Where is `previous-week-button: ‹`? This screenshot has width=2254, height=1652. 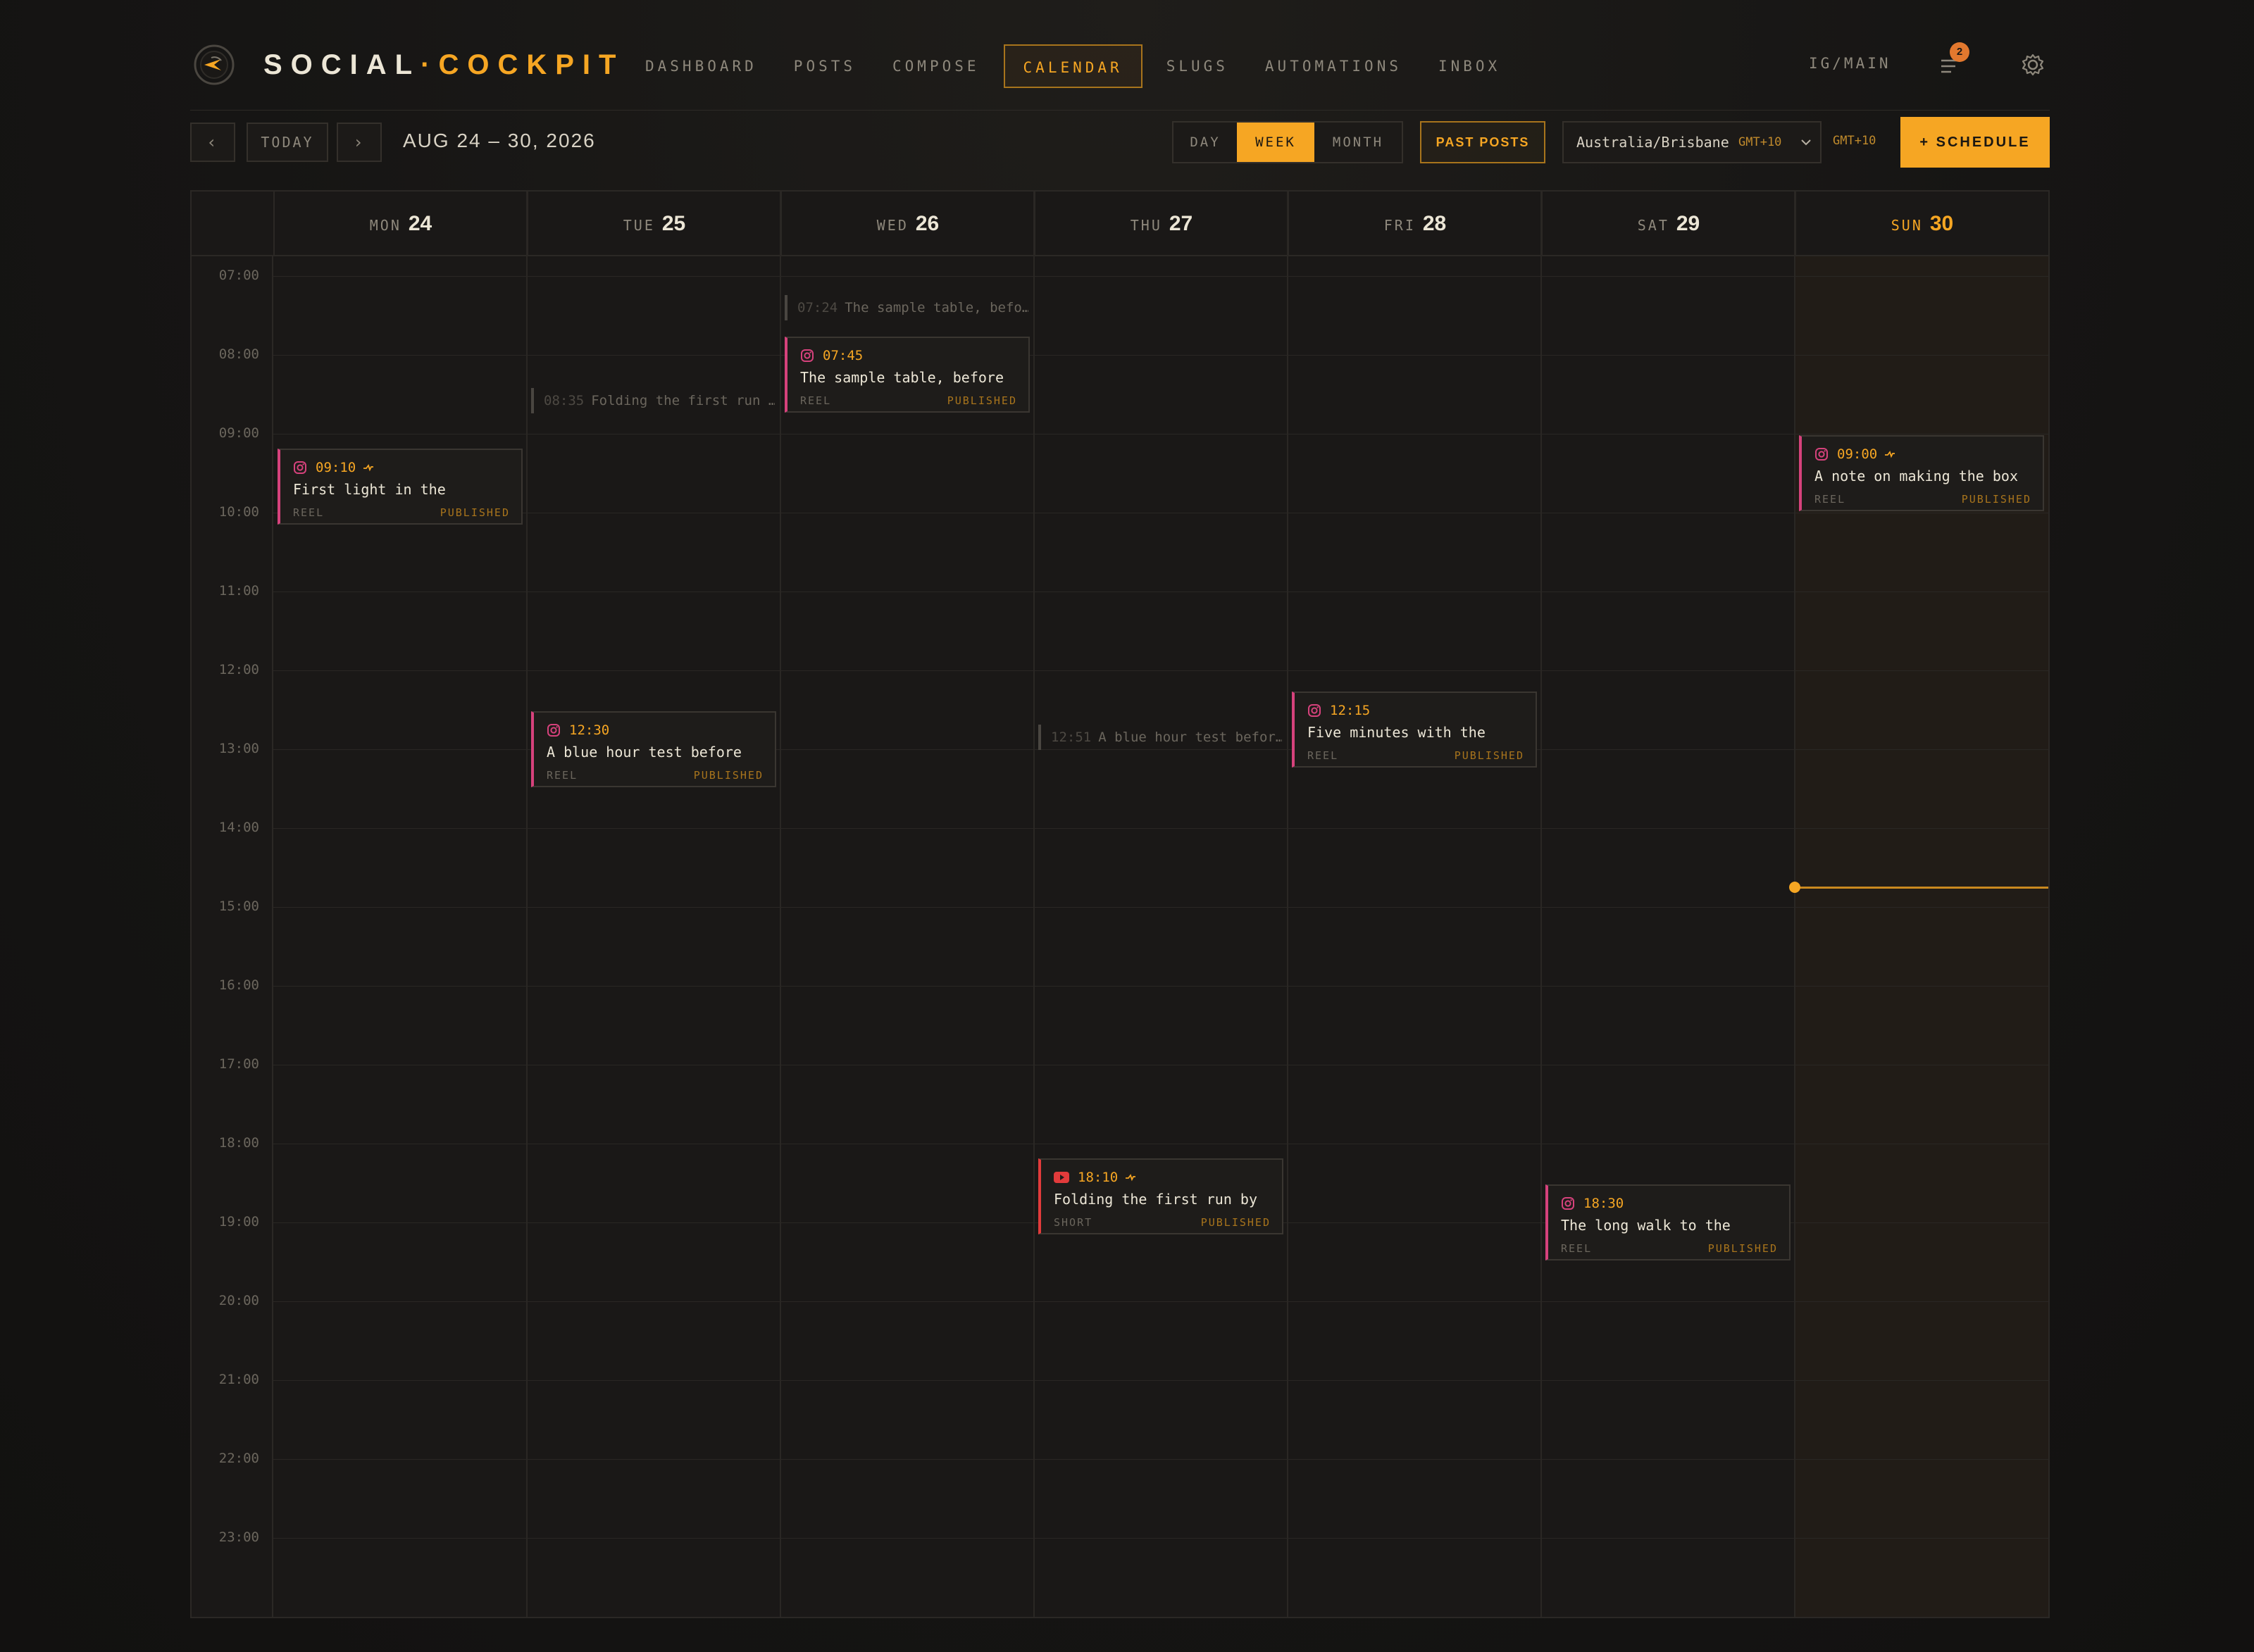 previous-week-button: ‹ is located at coordinates (212, 142).